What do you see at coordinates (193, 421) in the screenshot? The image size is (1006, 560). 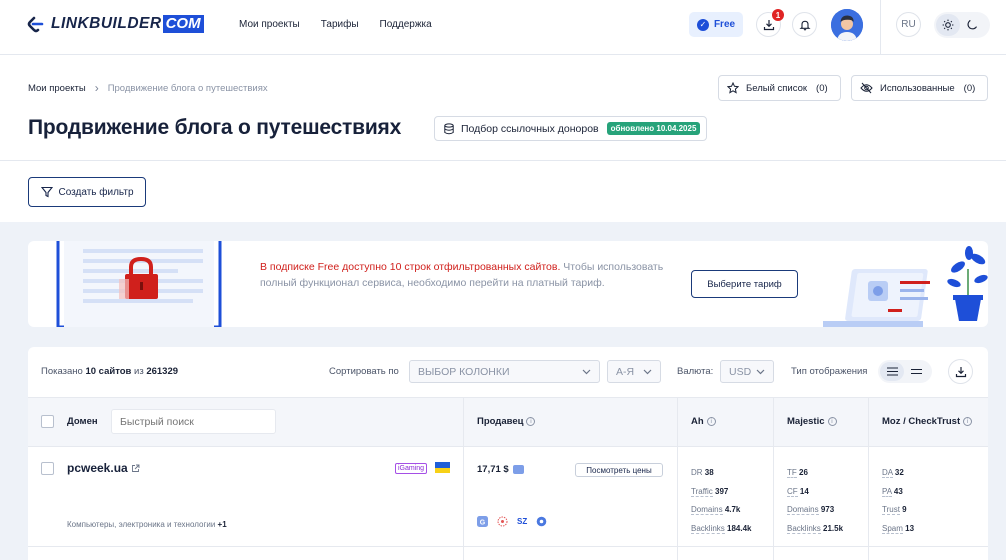 I see `quick-search-input` at bounding box center [193, 421].